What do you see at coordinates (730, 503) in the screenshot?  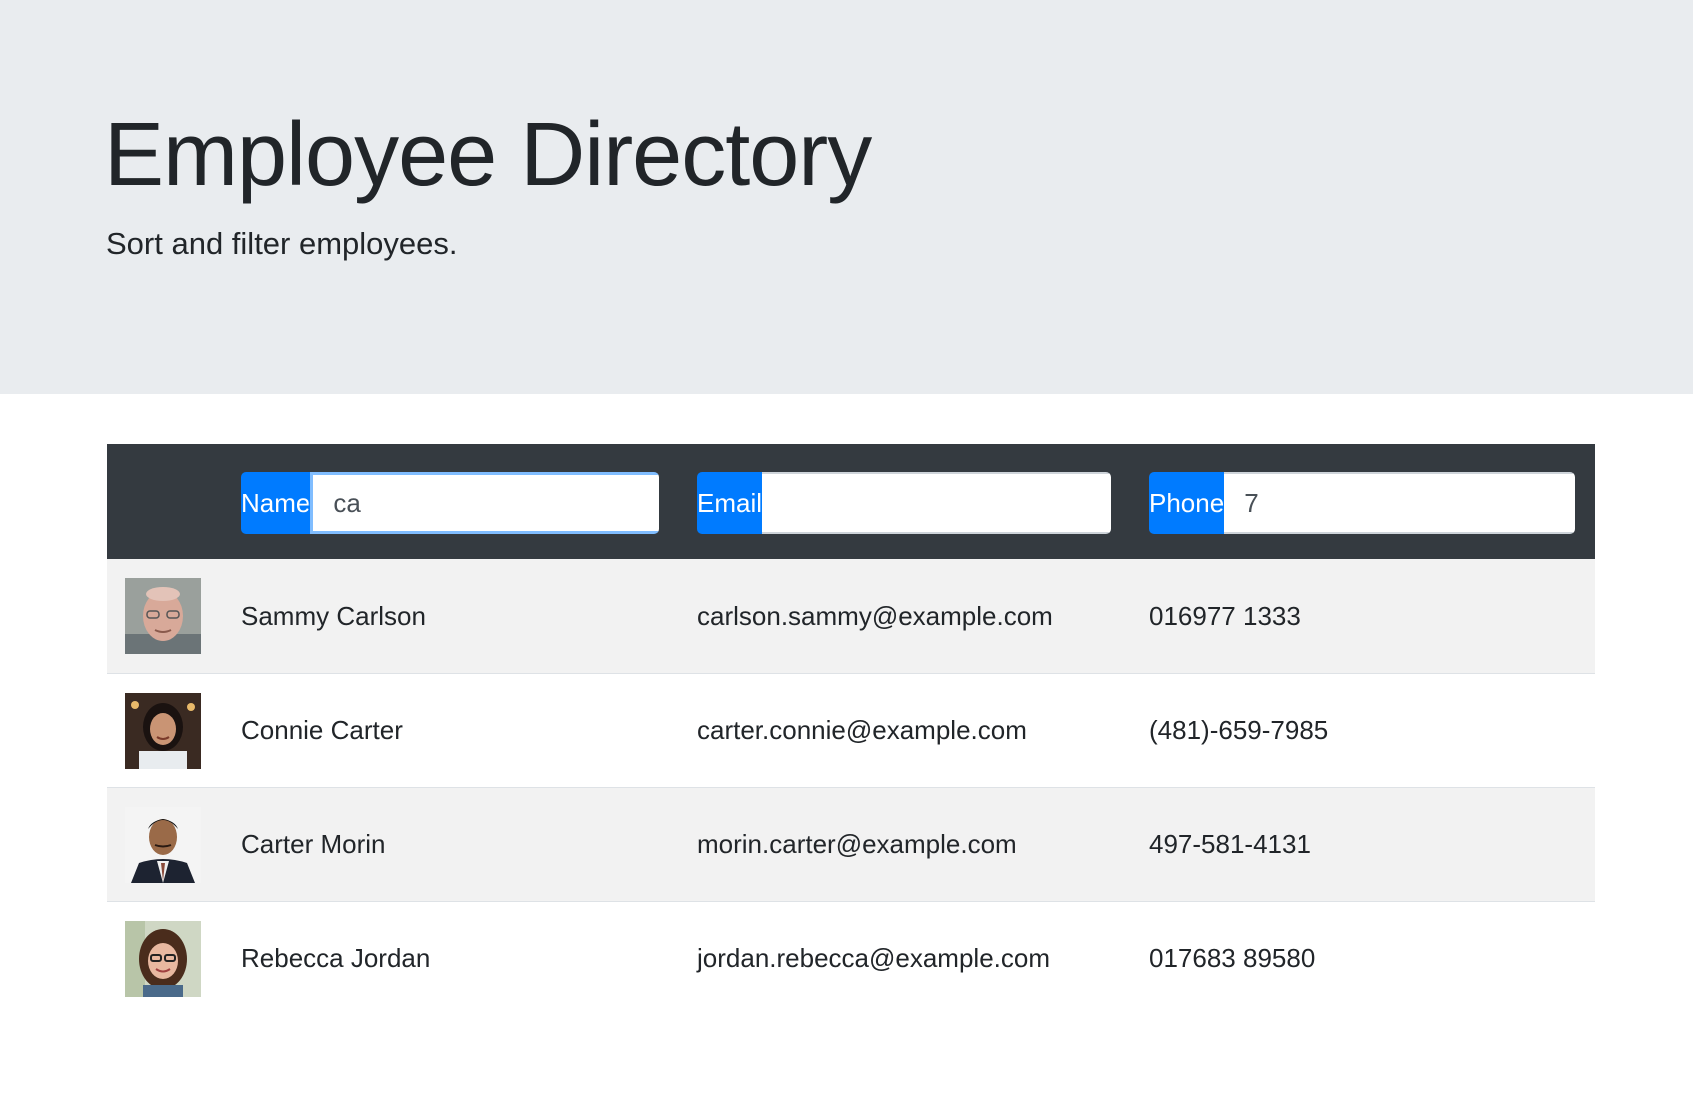 I see `email-filter-label: Email` at bounding box center [730, 503].